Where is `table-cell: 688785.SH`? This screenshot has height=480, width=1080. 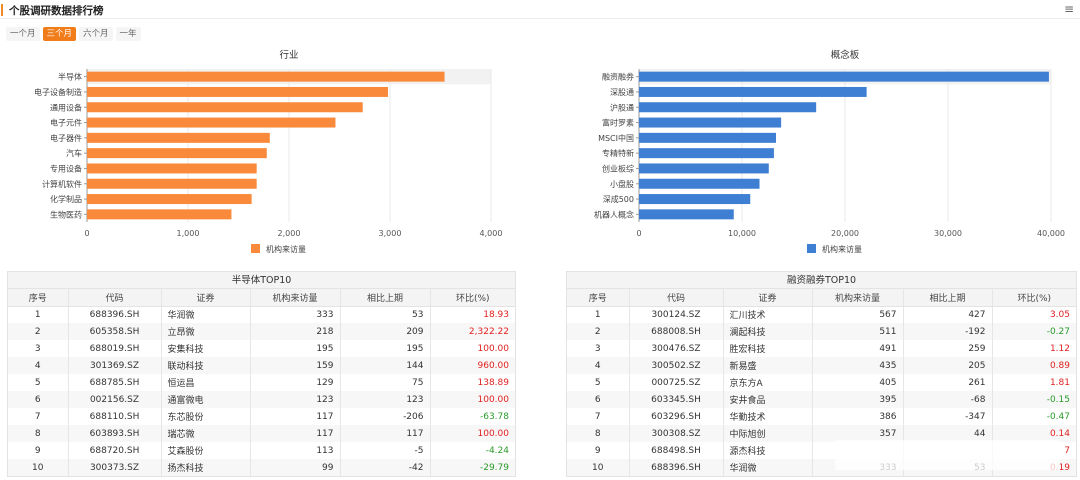
table-cell: 688785.SH is located at coordinates (115, 382).